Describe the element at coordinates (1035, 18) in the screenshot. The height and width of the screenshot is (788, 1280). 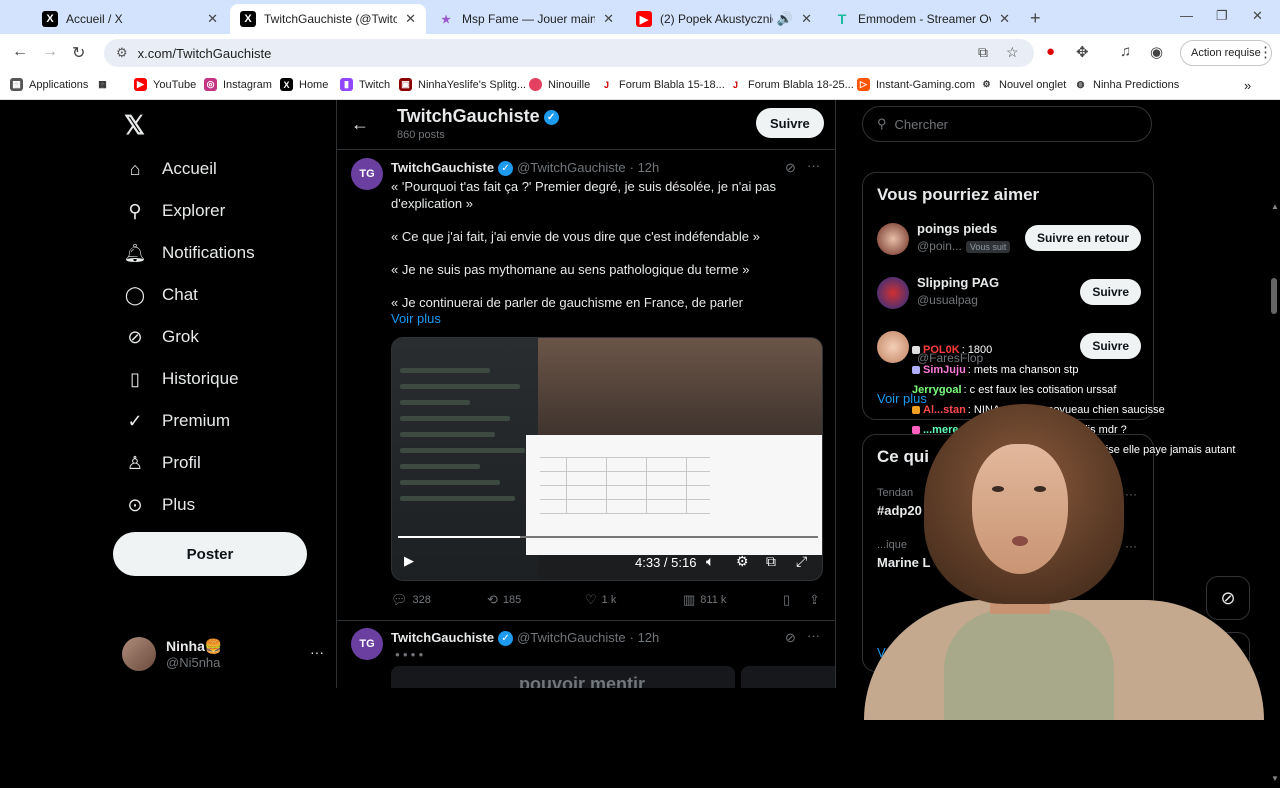
I see `new-tab-icon: +` at that location.